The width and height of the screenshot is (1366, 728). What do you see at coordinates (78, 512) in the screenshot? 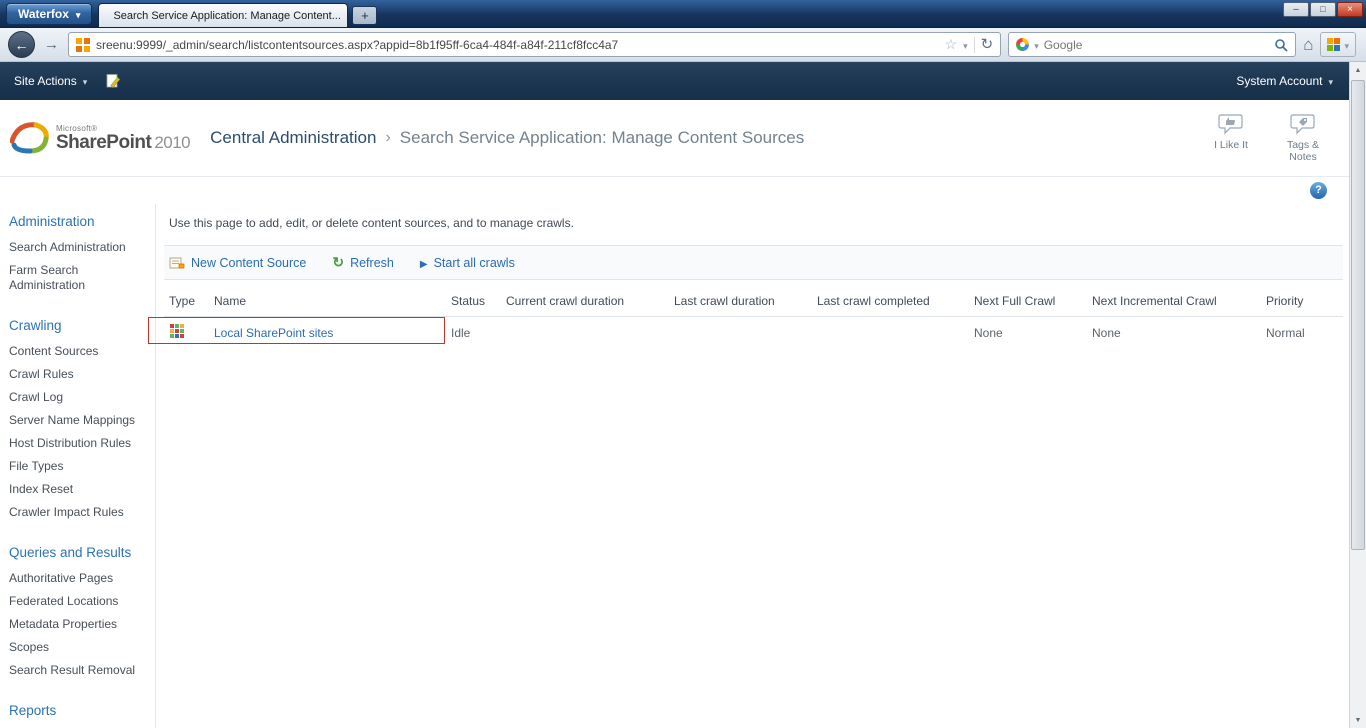
I see `sidebar-item-crawler-impact-rules: Crawler Impact Rules` at bounding box center [78, 512].